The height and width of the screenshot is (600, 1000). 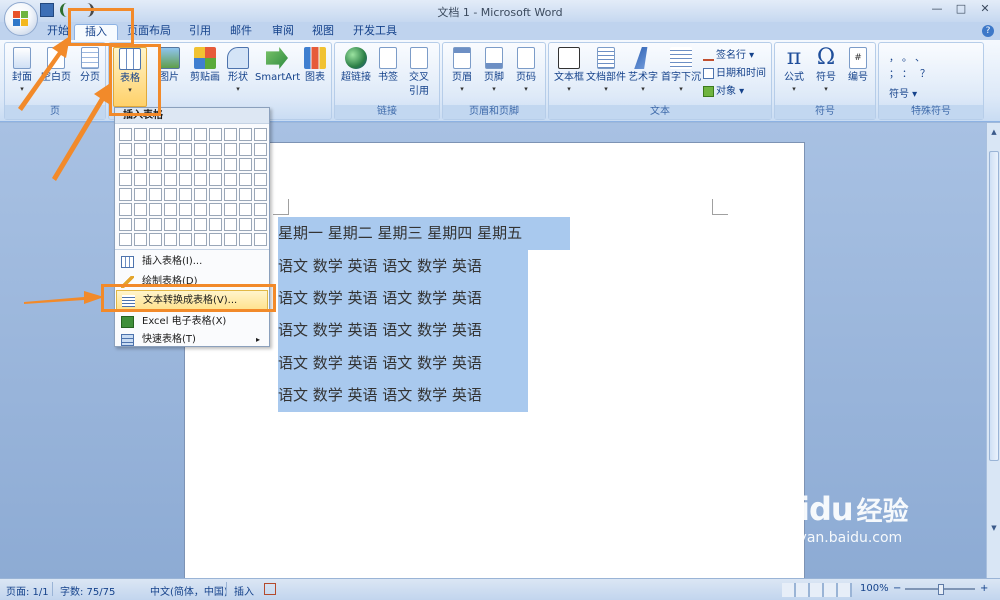 What do you see at coordinates (44, 73) in the screenshot?
I see `arrow-to-insert-tab` at bounding box center [44, 73].